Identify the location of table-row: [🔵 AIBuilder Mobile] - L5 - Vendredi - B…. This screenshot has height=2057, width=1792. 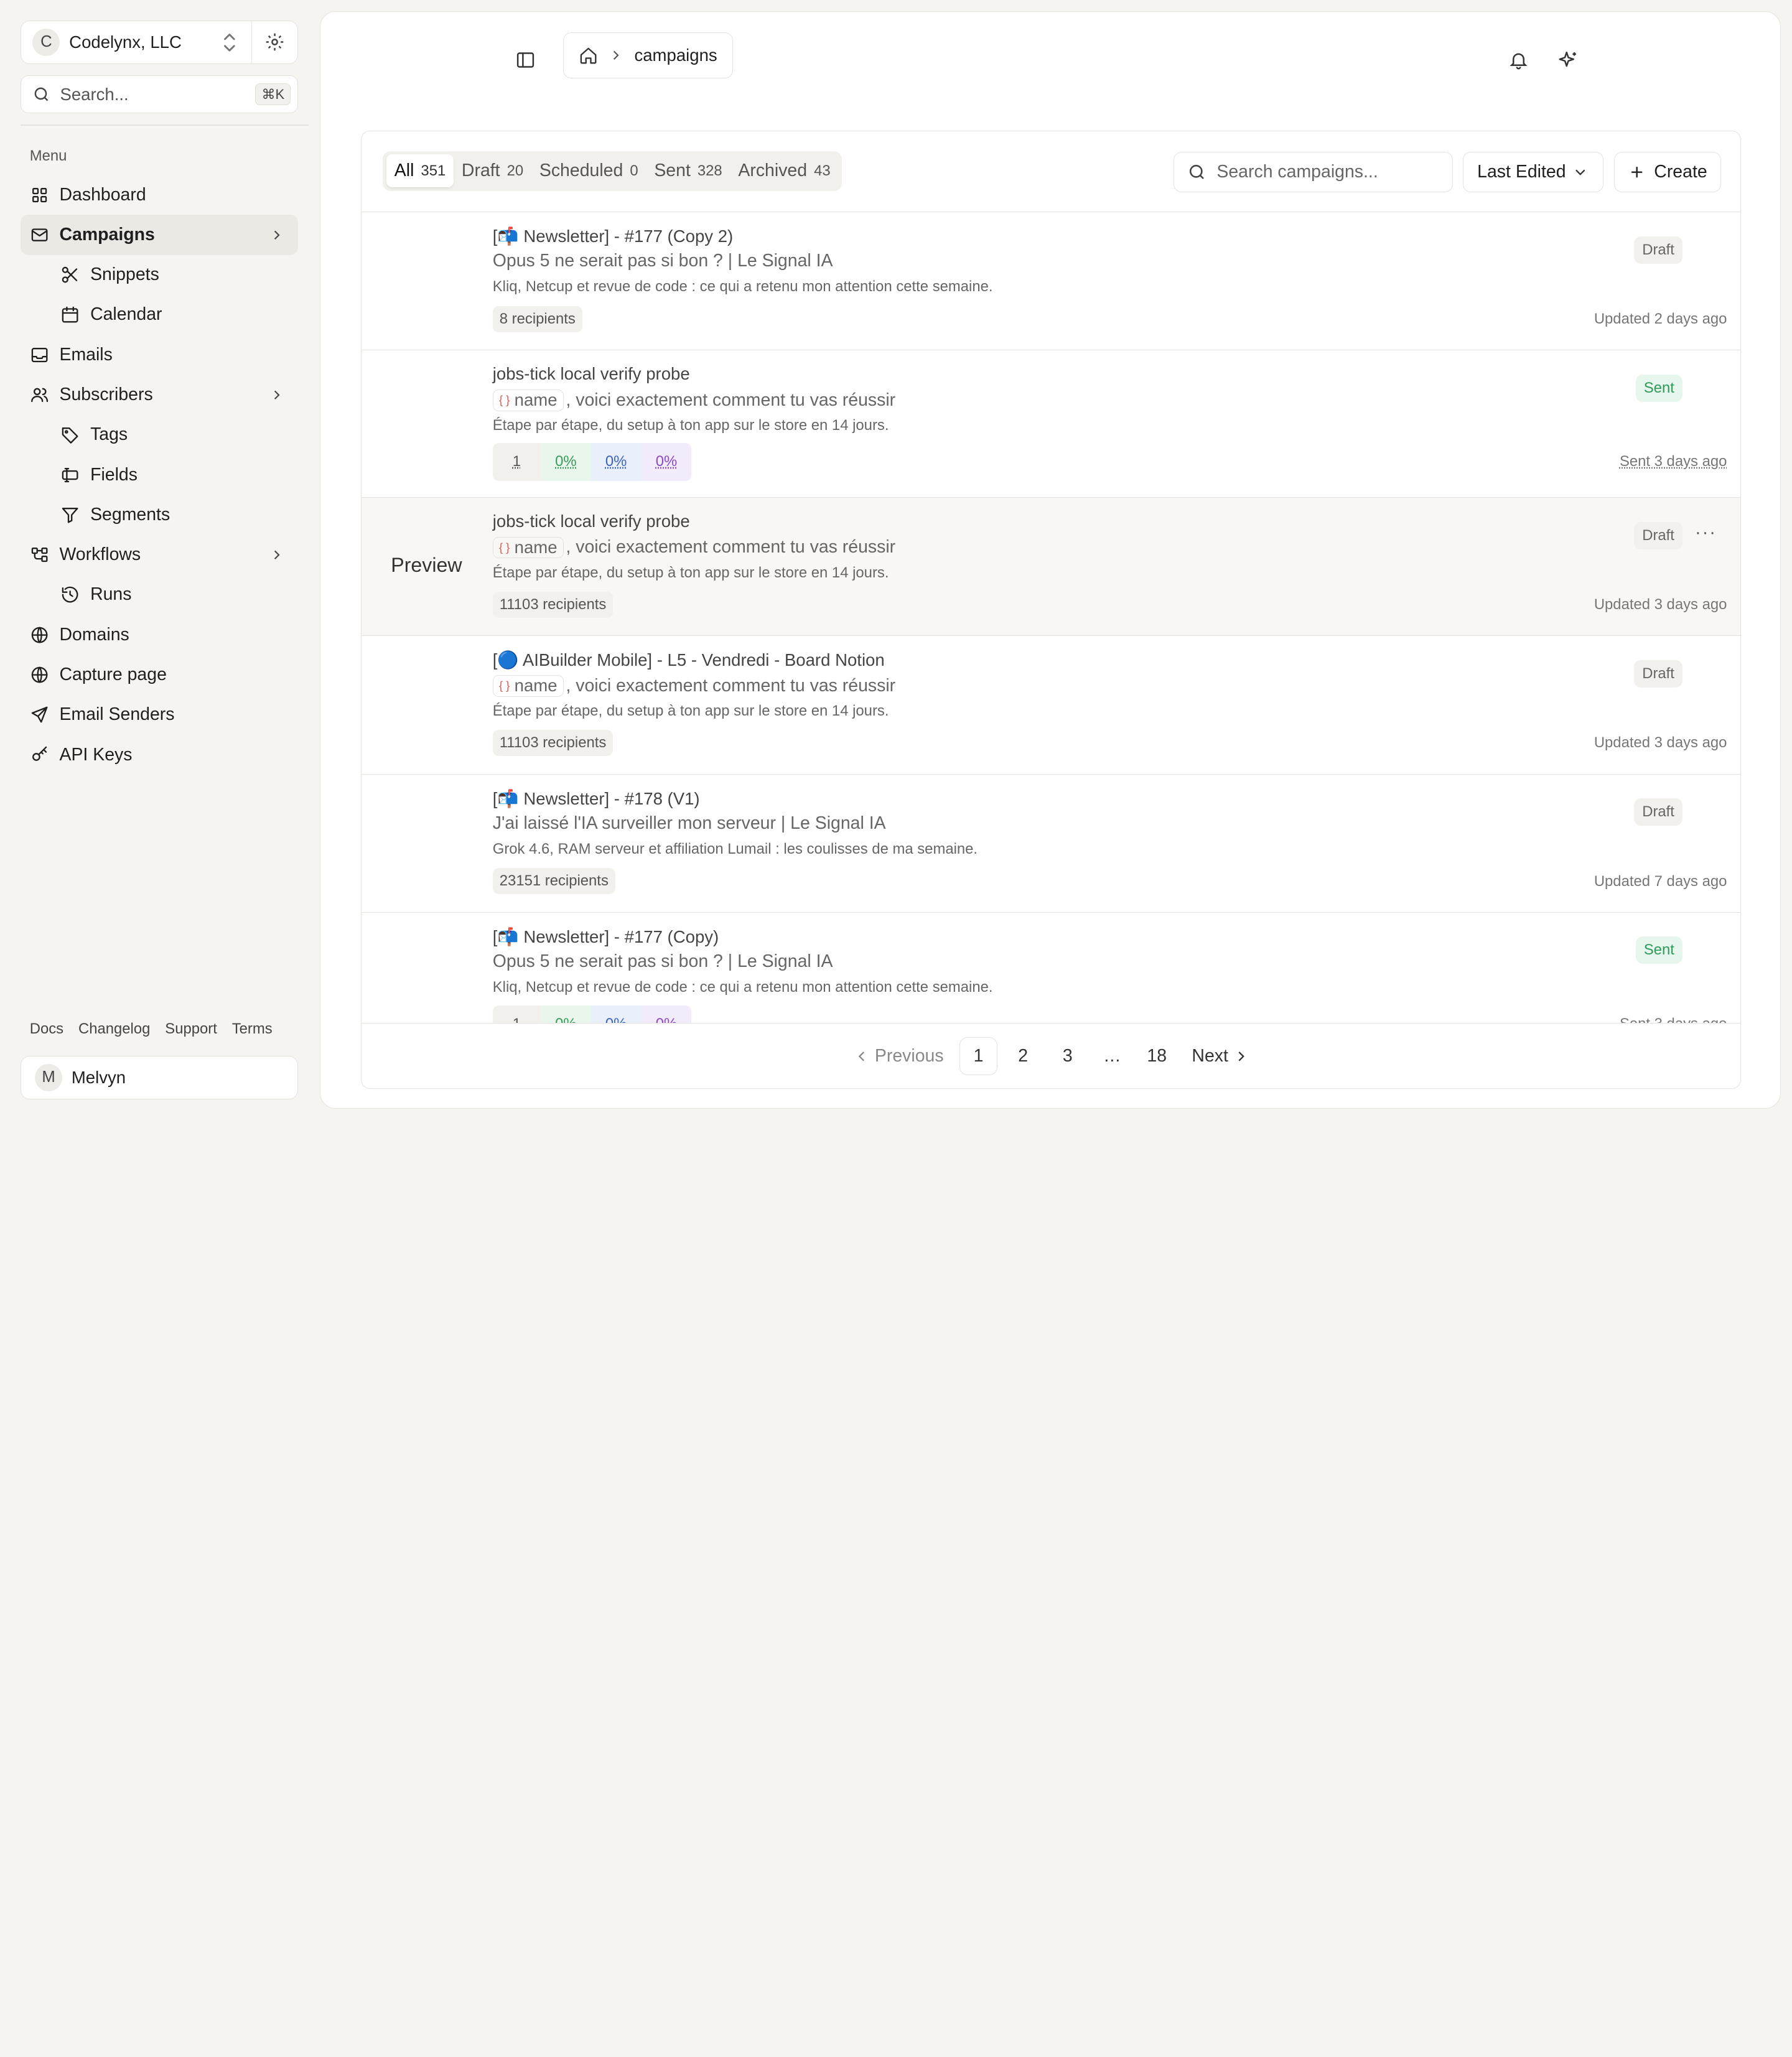
(1051, 705).